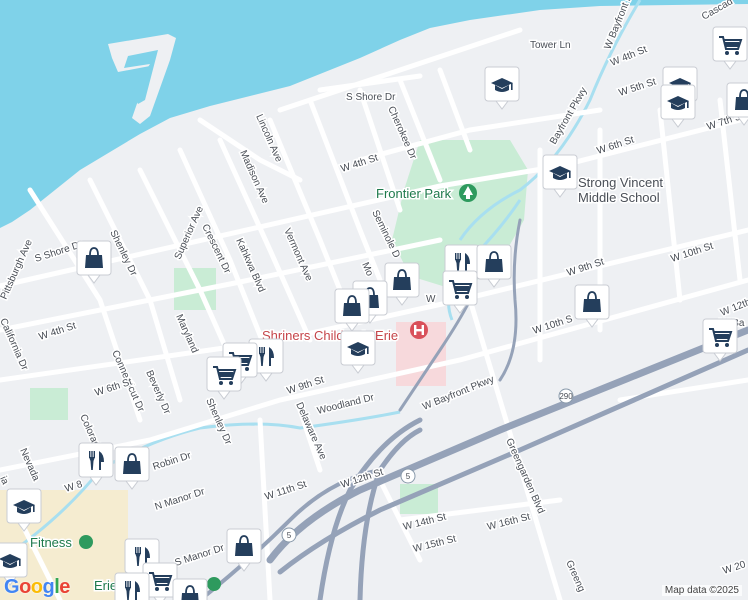 The width and height of the screenshot is (748, 600). I want to click on park-area-sw, so click(49, 404).